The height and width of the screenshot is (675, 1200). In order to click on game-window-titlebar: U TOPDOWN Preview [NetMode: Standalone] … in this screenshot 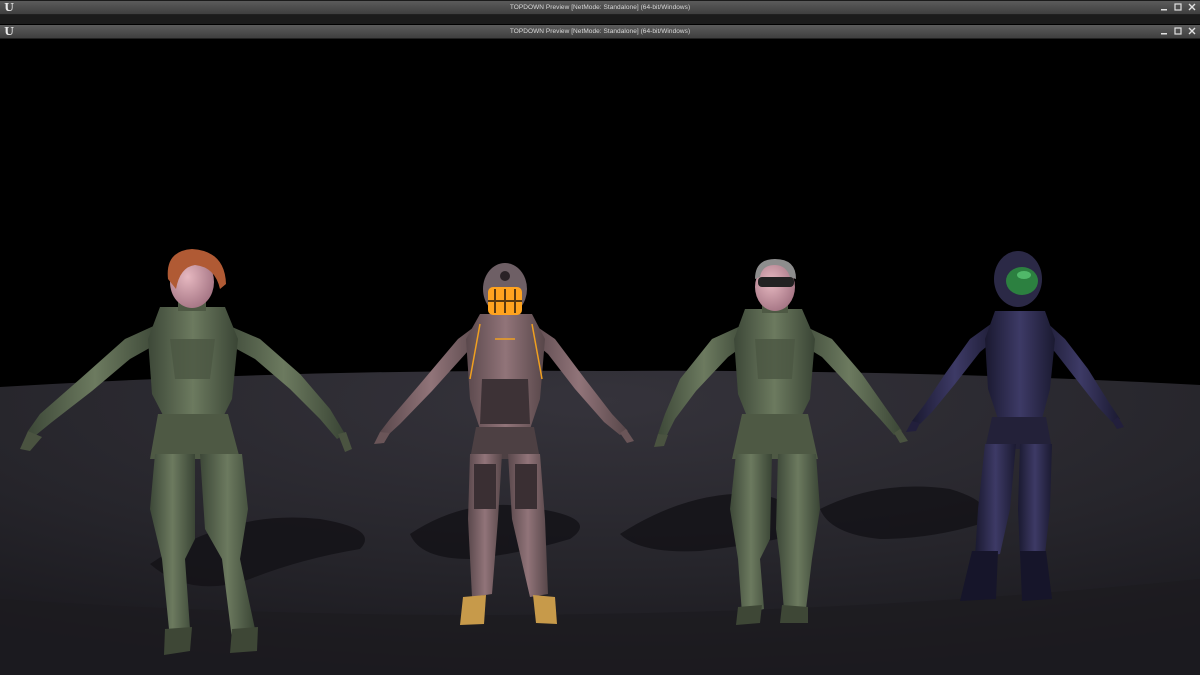, I will do `click(600, 32)`.